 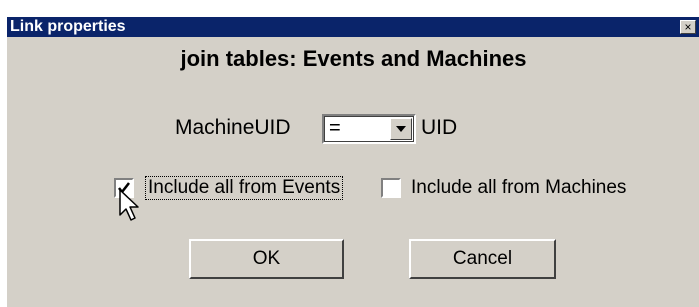 I want to click on right-field-label: UID, so click(x=439, y=127).